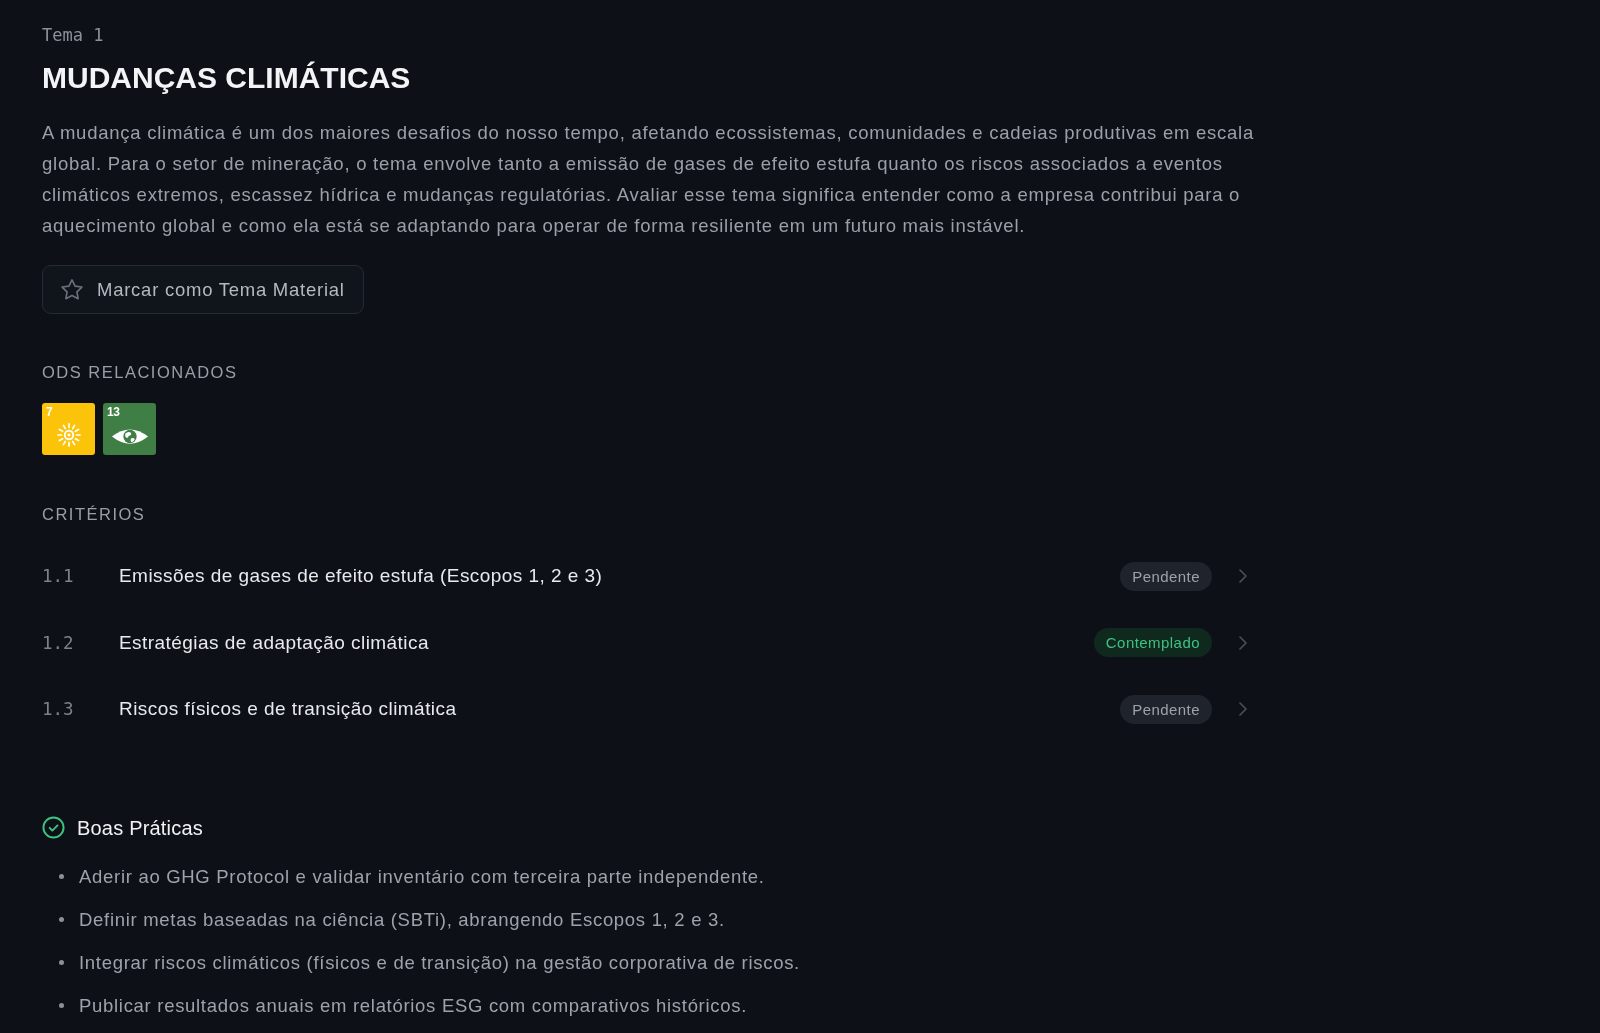 Image resolution: width=1600 pixels, height=1033 pixels. What do you see at coordinates (113, 412) in the screenshot?
I see `sdg-number: 13` at bounding box center [113, 412].